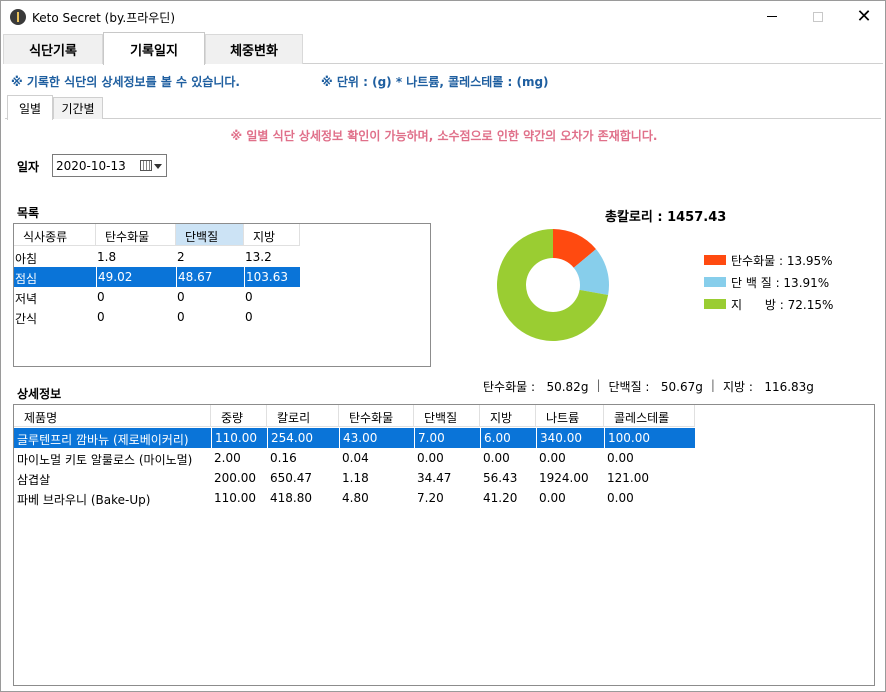 This screenshot has height=692, width=886. I want to click on list-label: 목록, so click(28, 213).